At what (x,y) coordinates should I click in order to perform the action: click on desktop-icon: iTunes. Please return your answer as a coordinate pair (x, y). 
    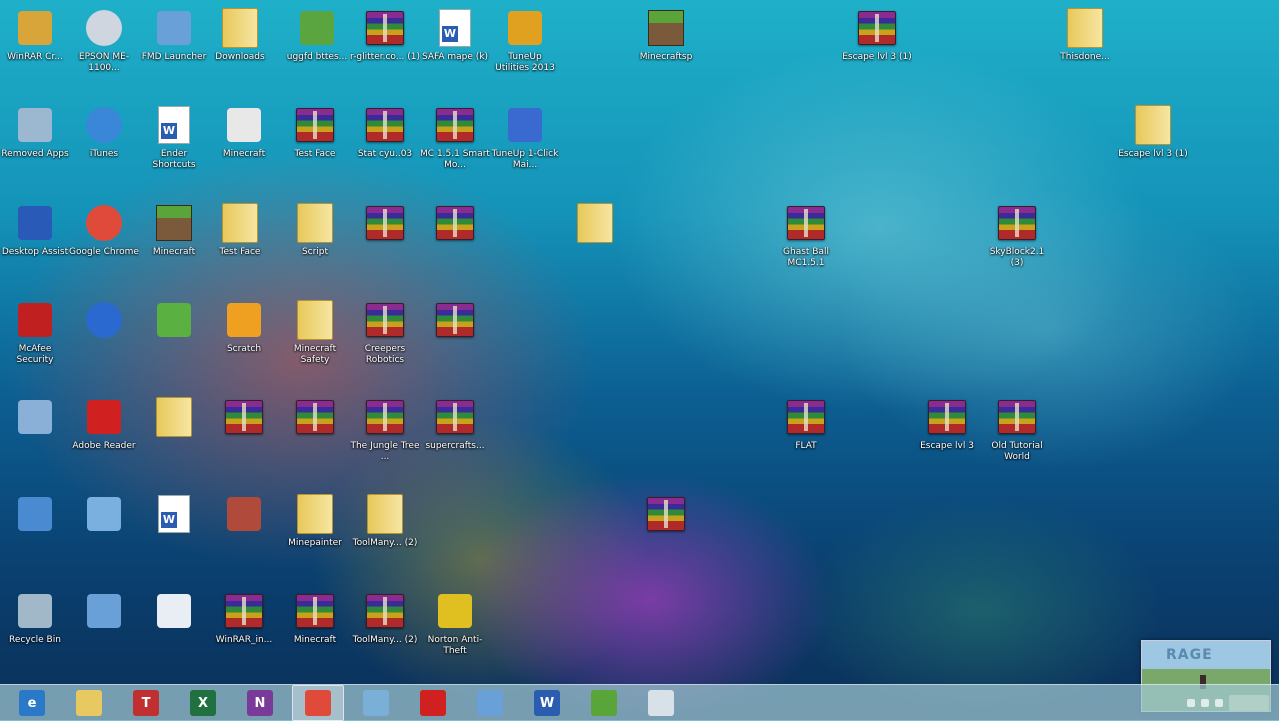
    Looking at the image, I should click on (104, 132).